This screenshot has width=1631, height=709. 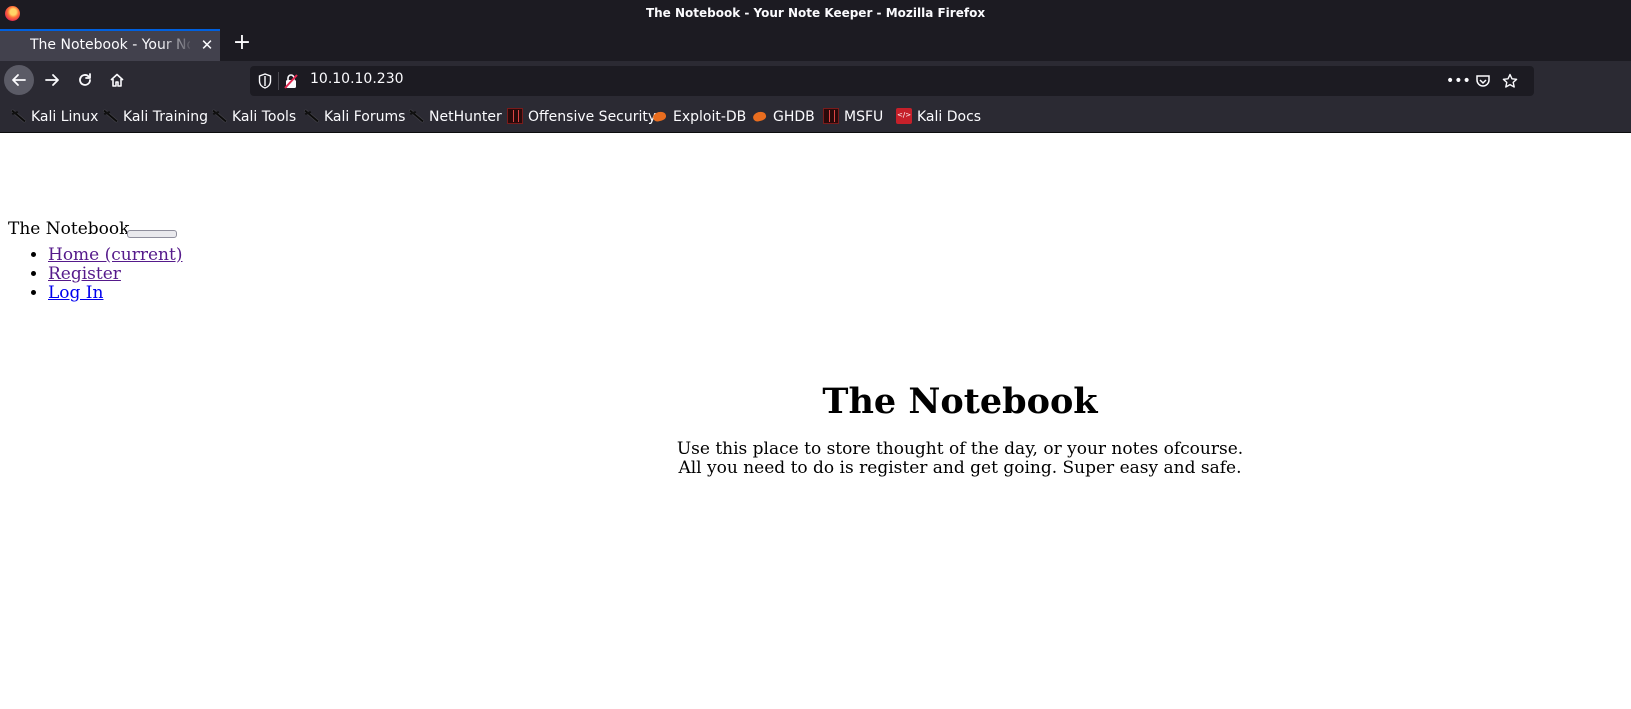 I want to click on arrow-left-icon, so click(x=19, y=80).